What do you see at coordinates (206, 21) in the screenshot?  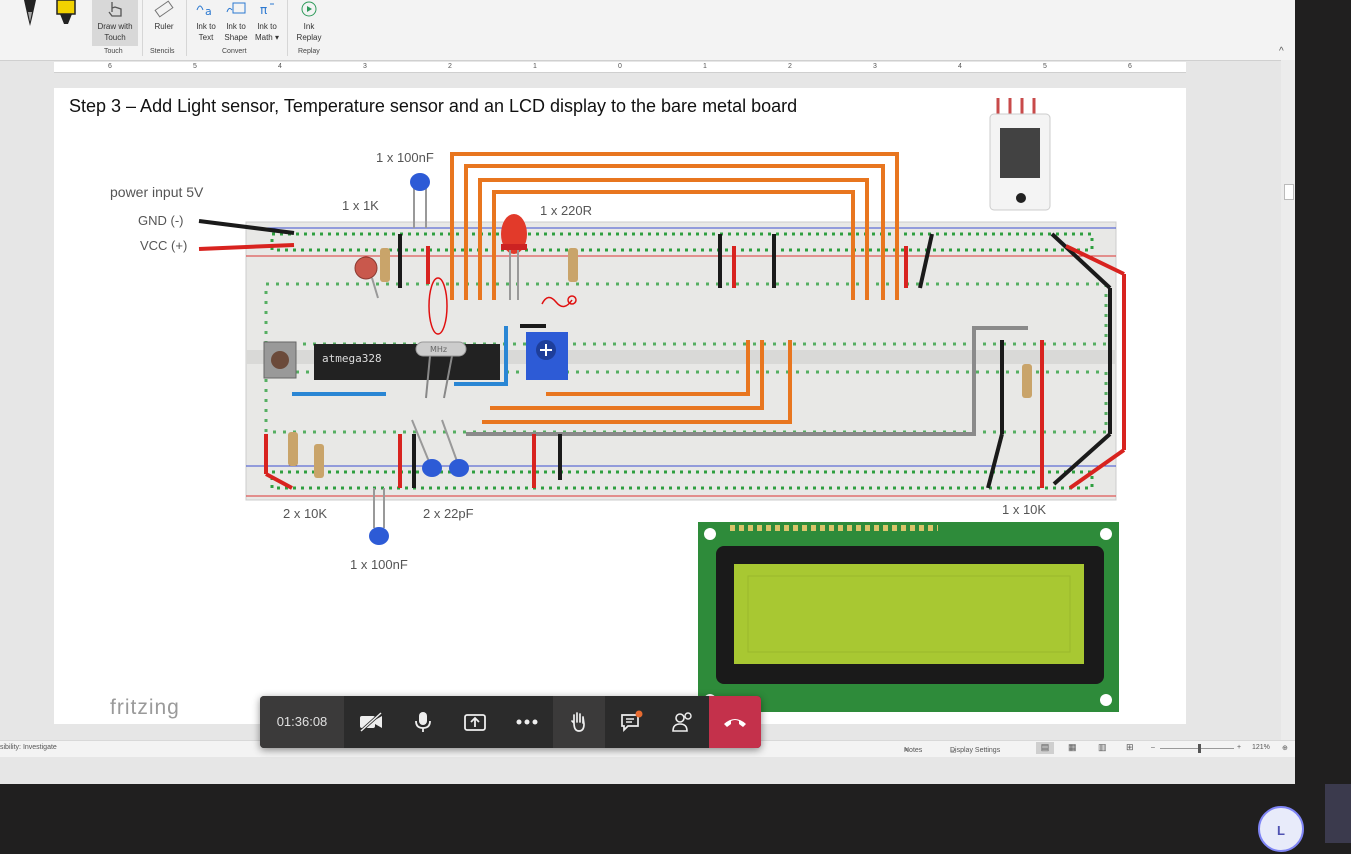 I see `ink-to-text-button: a Ink to Text` at bounding box center [206, 21].